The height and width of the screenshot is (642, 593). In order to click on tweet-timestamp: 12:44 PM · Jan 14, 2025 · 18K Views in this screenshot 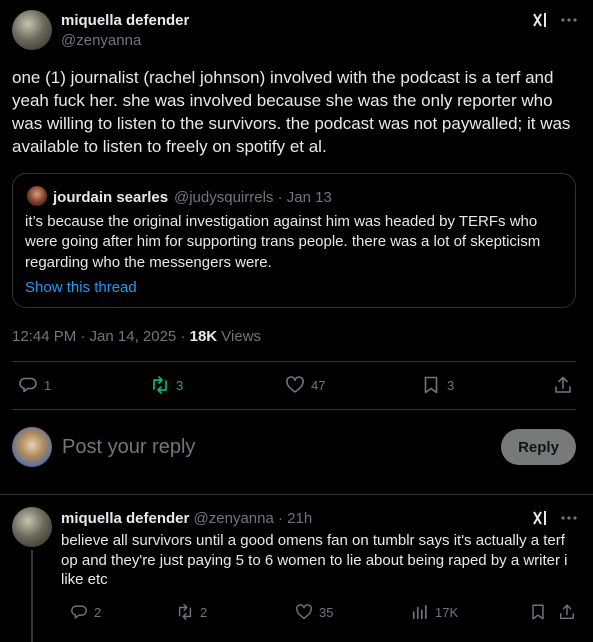, I will do `click(136, 336)`.